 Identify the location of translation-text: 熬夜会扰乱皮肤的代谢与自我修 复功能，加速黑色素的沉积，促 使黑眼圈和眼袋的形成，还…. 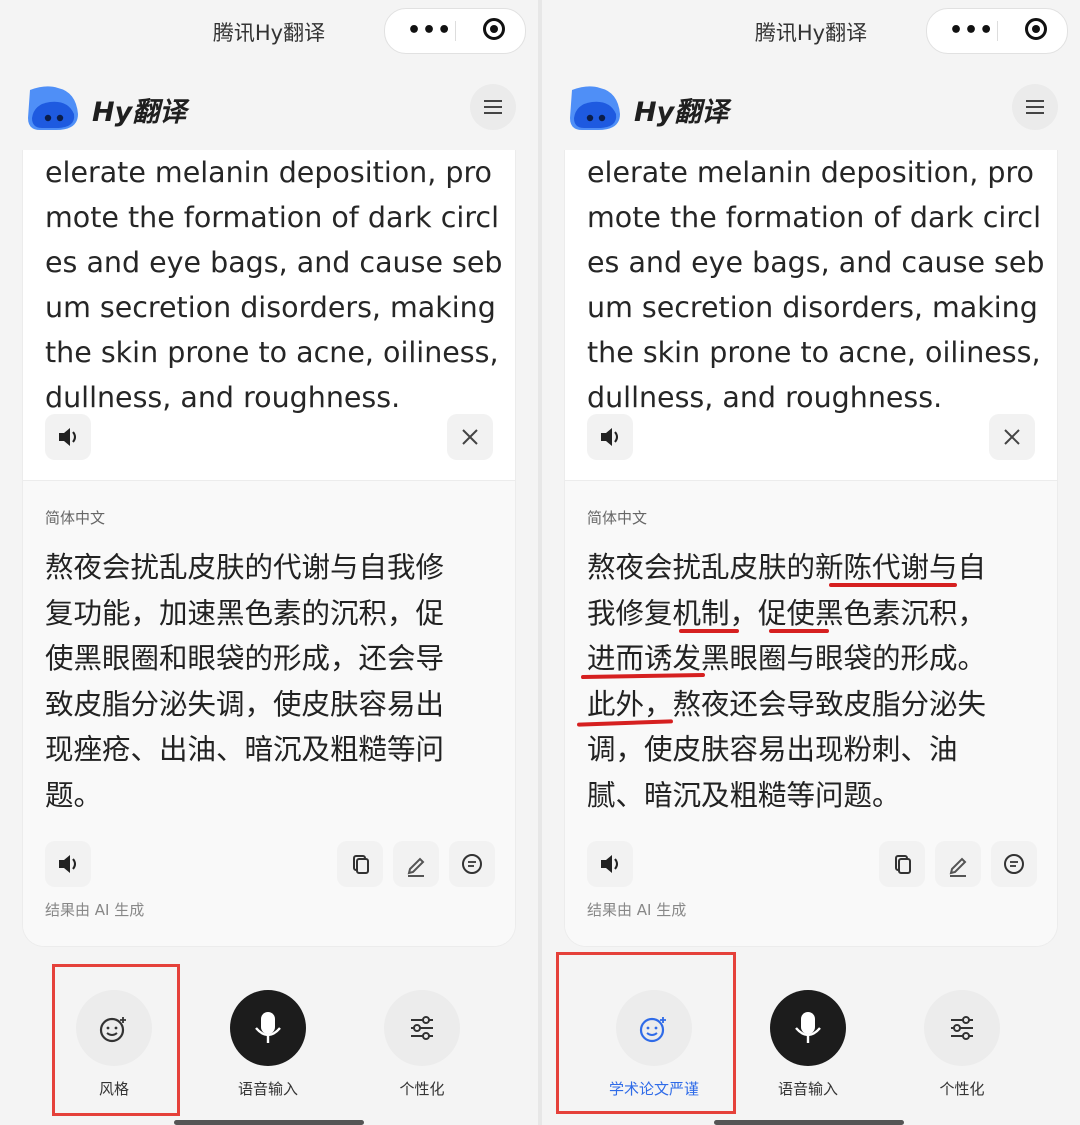
(245, 681).